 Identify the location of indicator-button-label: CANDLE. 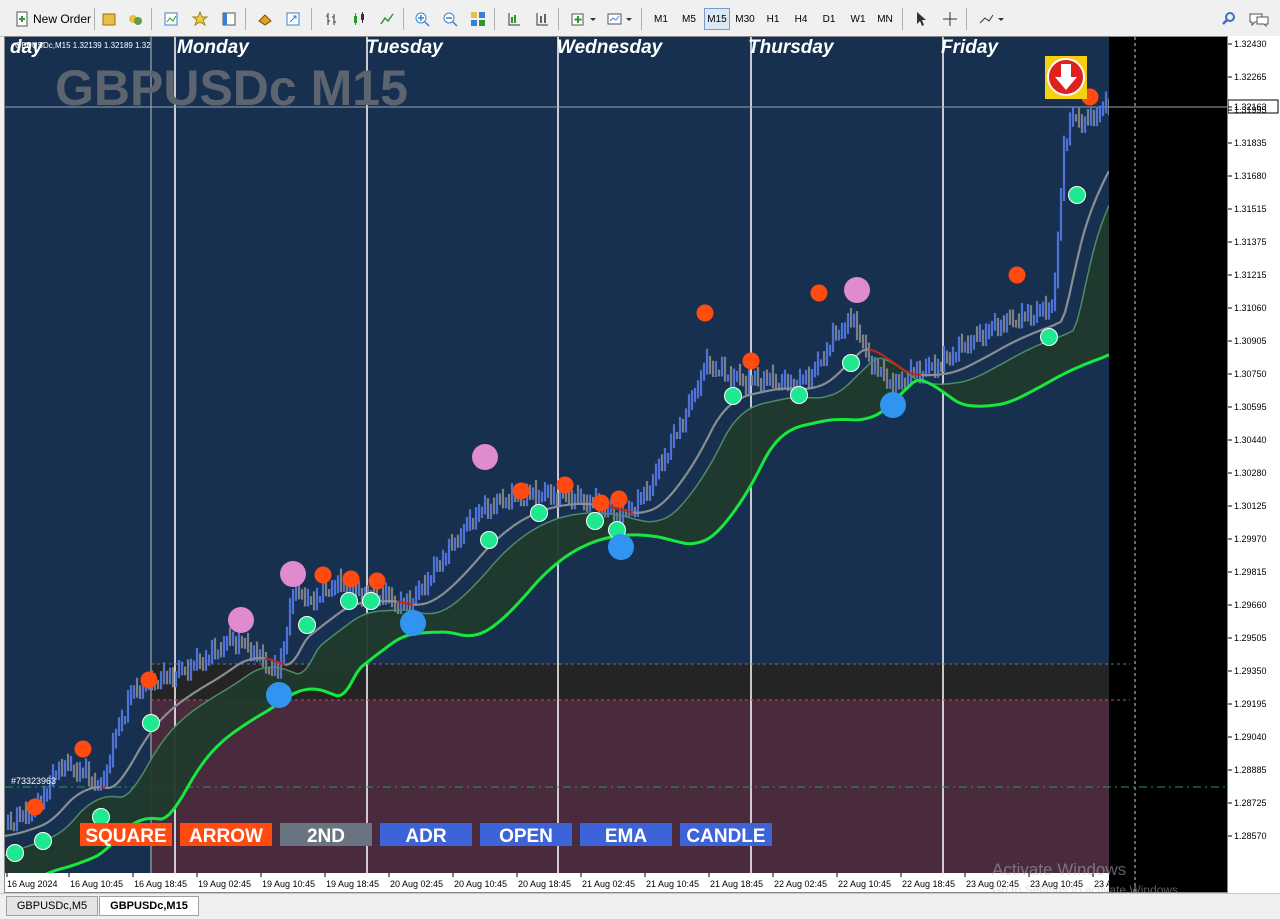
(725, 836).